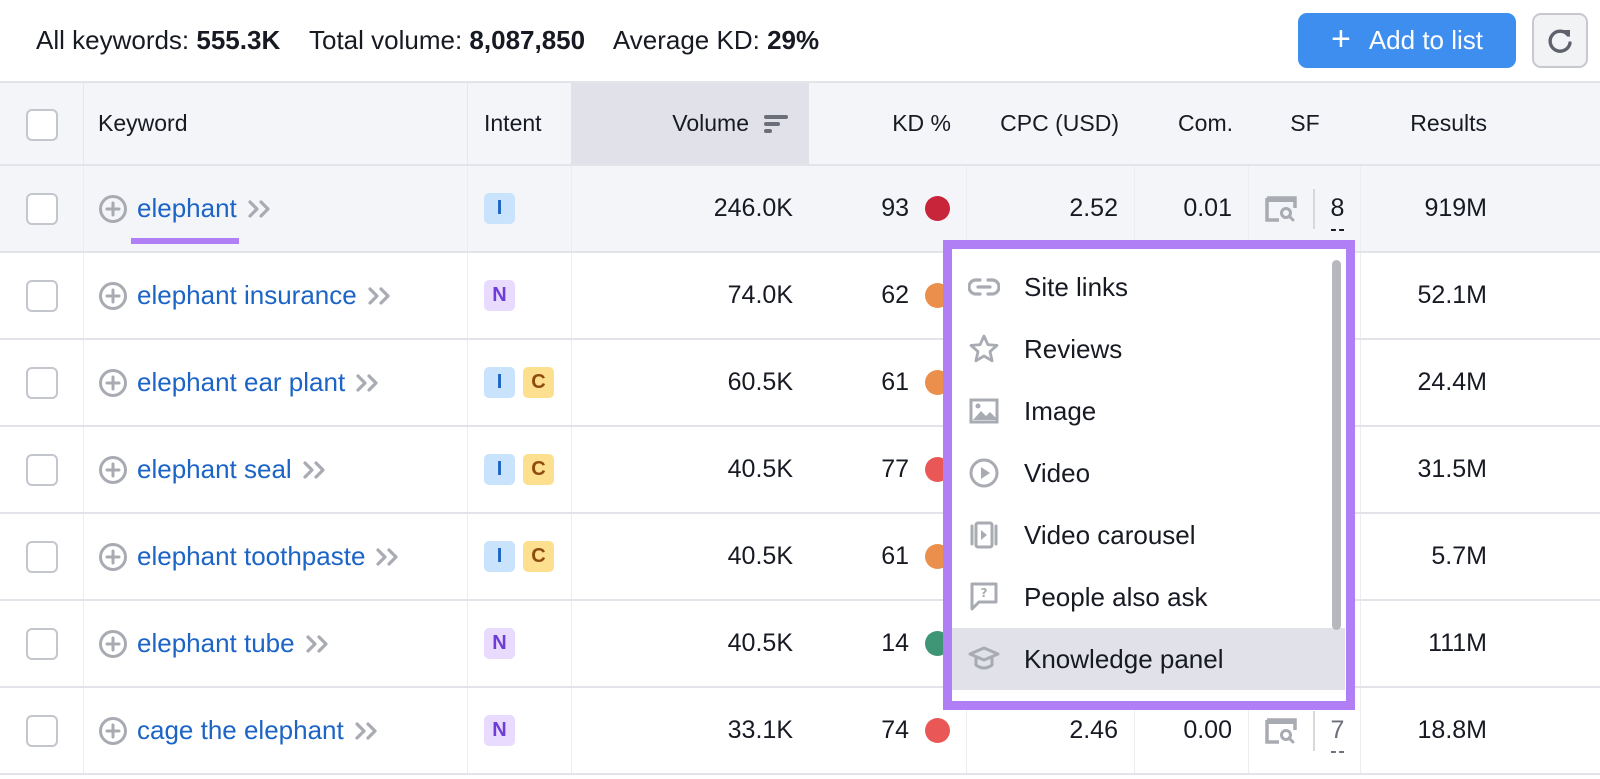 This screenshot has height=779, width=1600. Describe the element at coordinates (895, 208) in the screenshot. I see `kd-value: 93` at that location.